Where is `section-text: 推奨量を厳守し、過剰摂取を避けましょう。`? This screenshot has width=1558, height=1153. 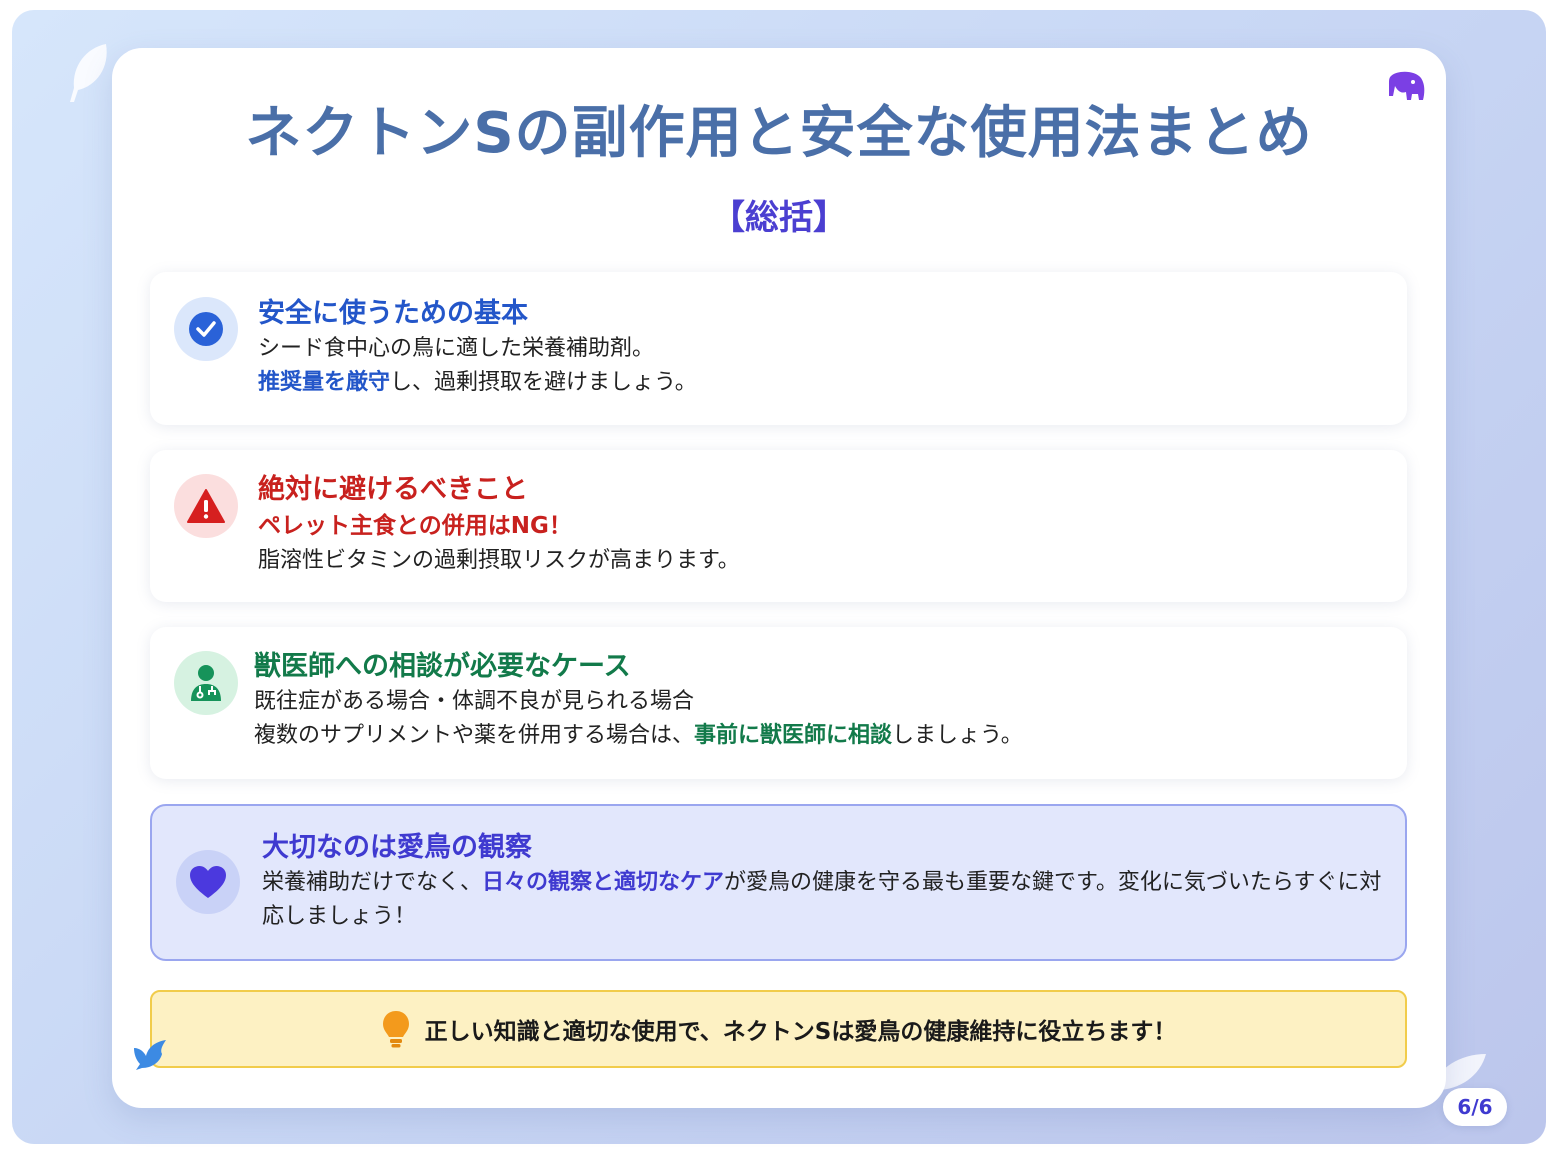
section-text: 推奨量を厳守し、過剰摂取を避けましょう。 is located at coordinates (477, 383).